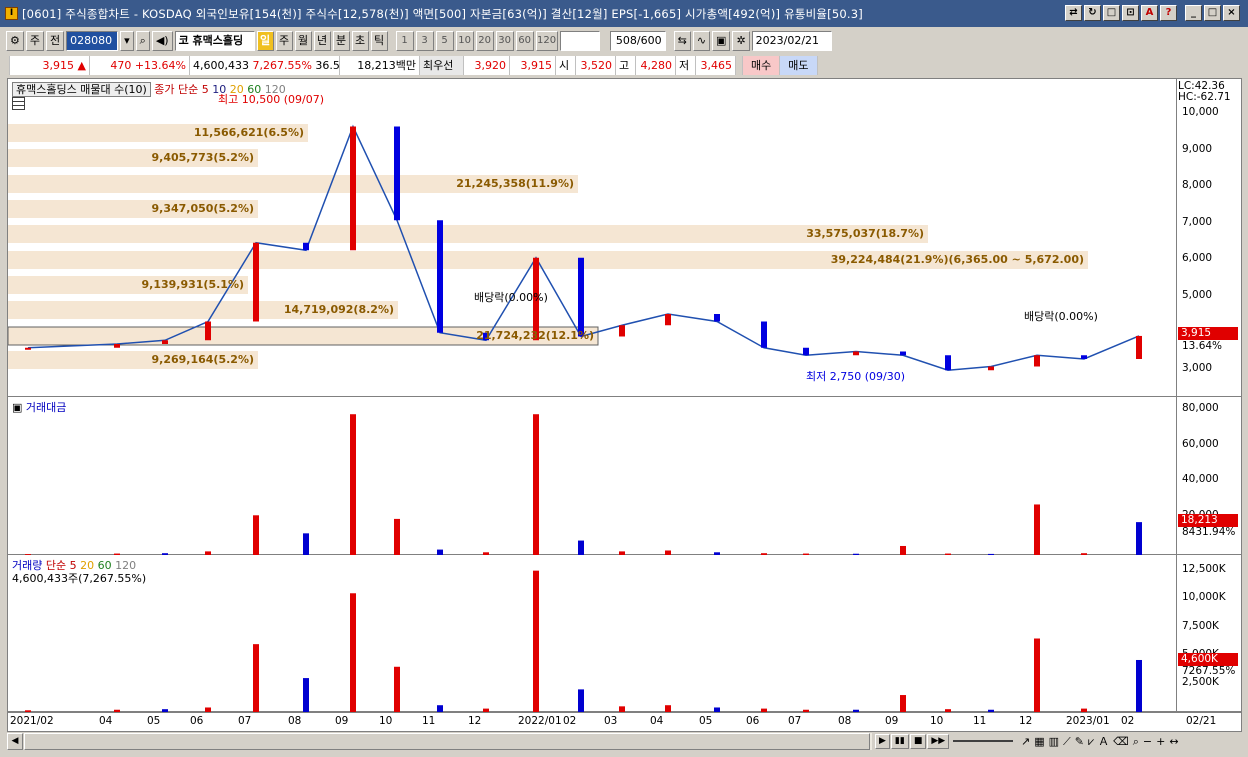  What do you see at coordinates (637, 41) in the screenshot?
I see `count-input: 508/600` at bounding box center [637, 41].